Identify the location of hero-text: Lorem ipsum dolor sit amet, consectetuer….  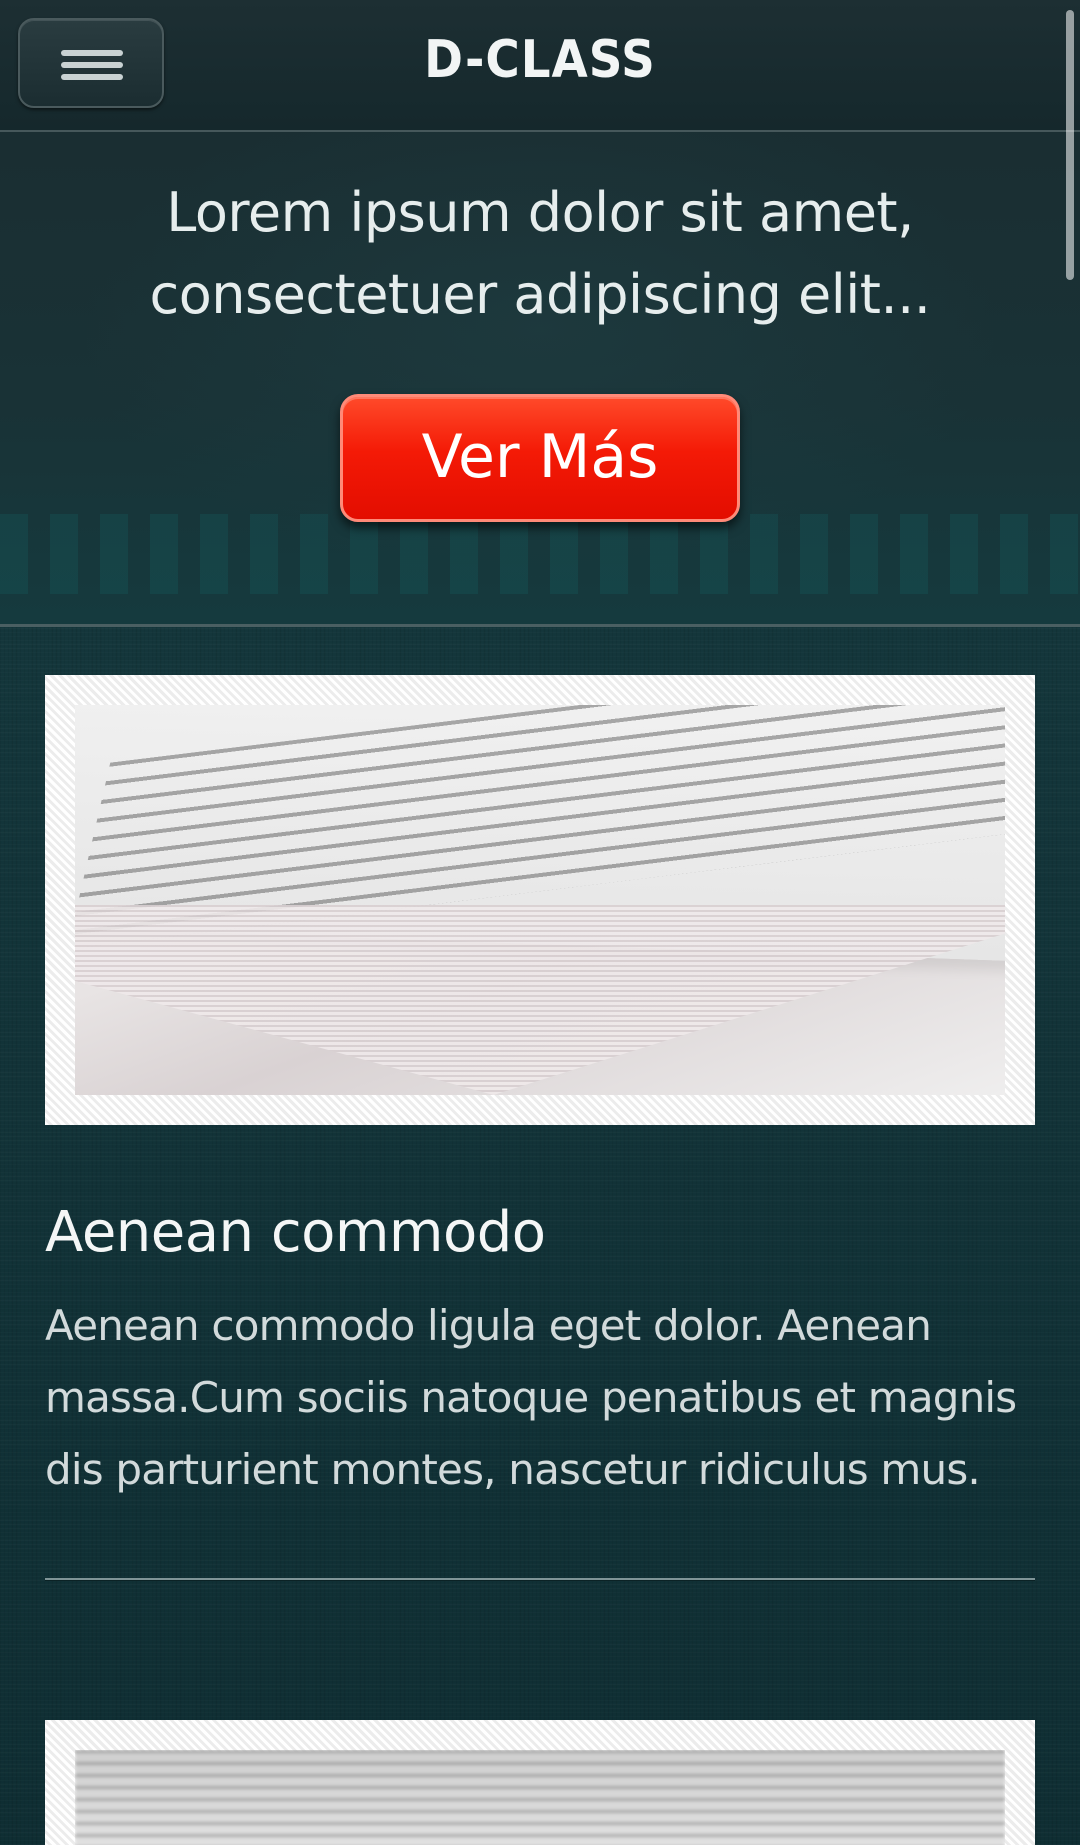
(540, 253).